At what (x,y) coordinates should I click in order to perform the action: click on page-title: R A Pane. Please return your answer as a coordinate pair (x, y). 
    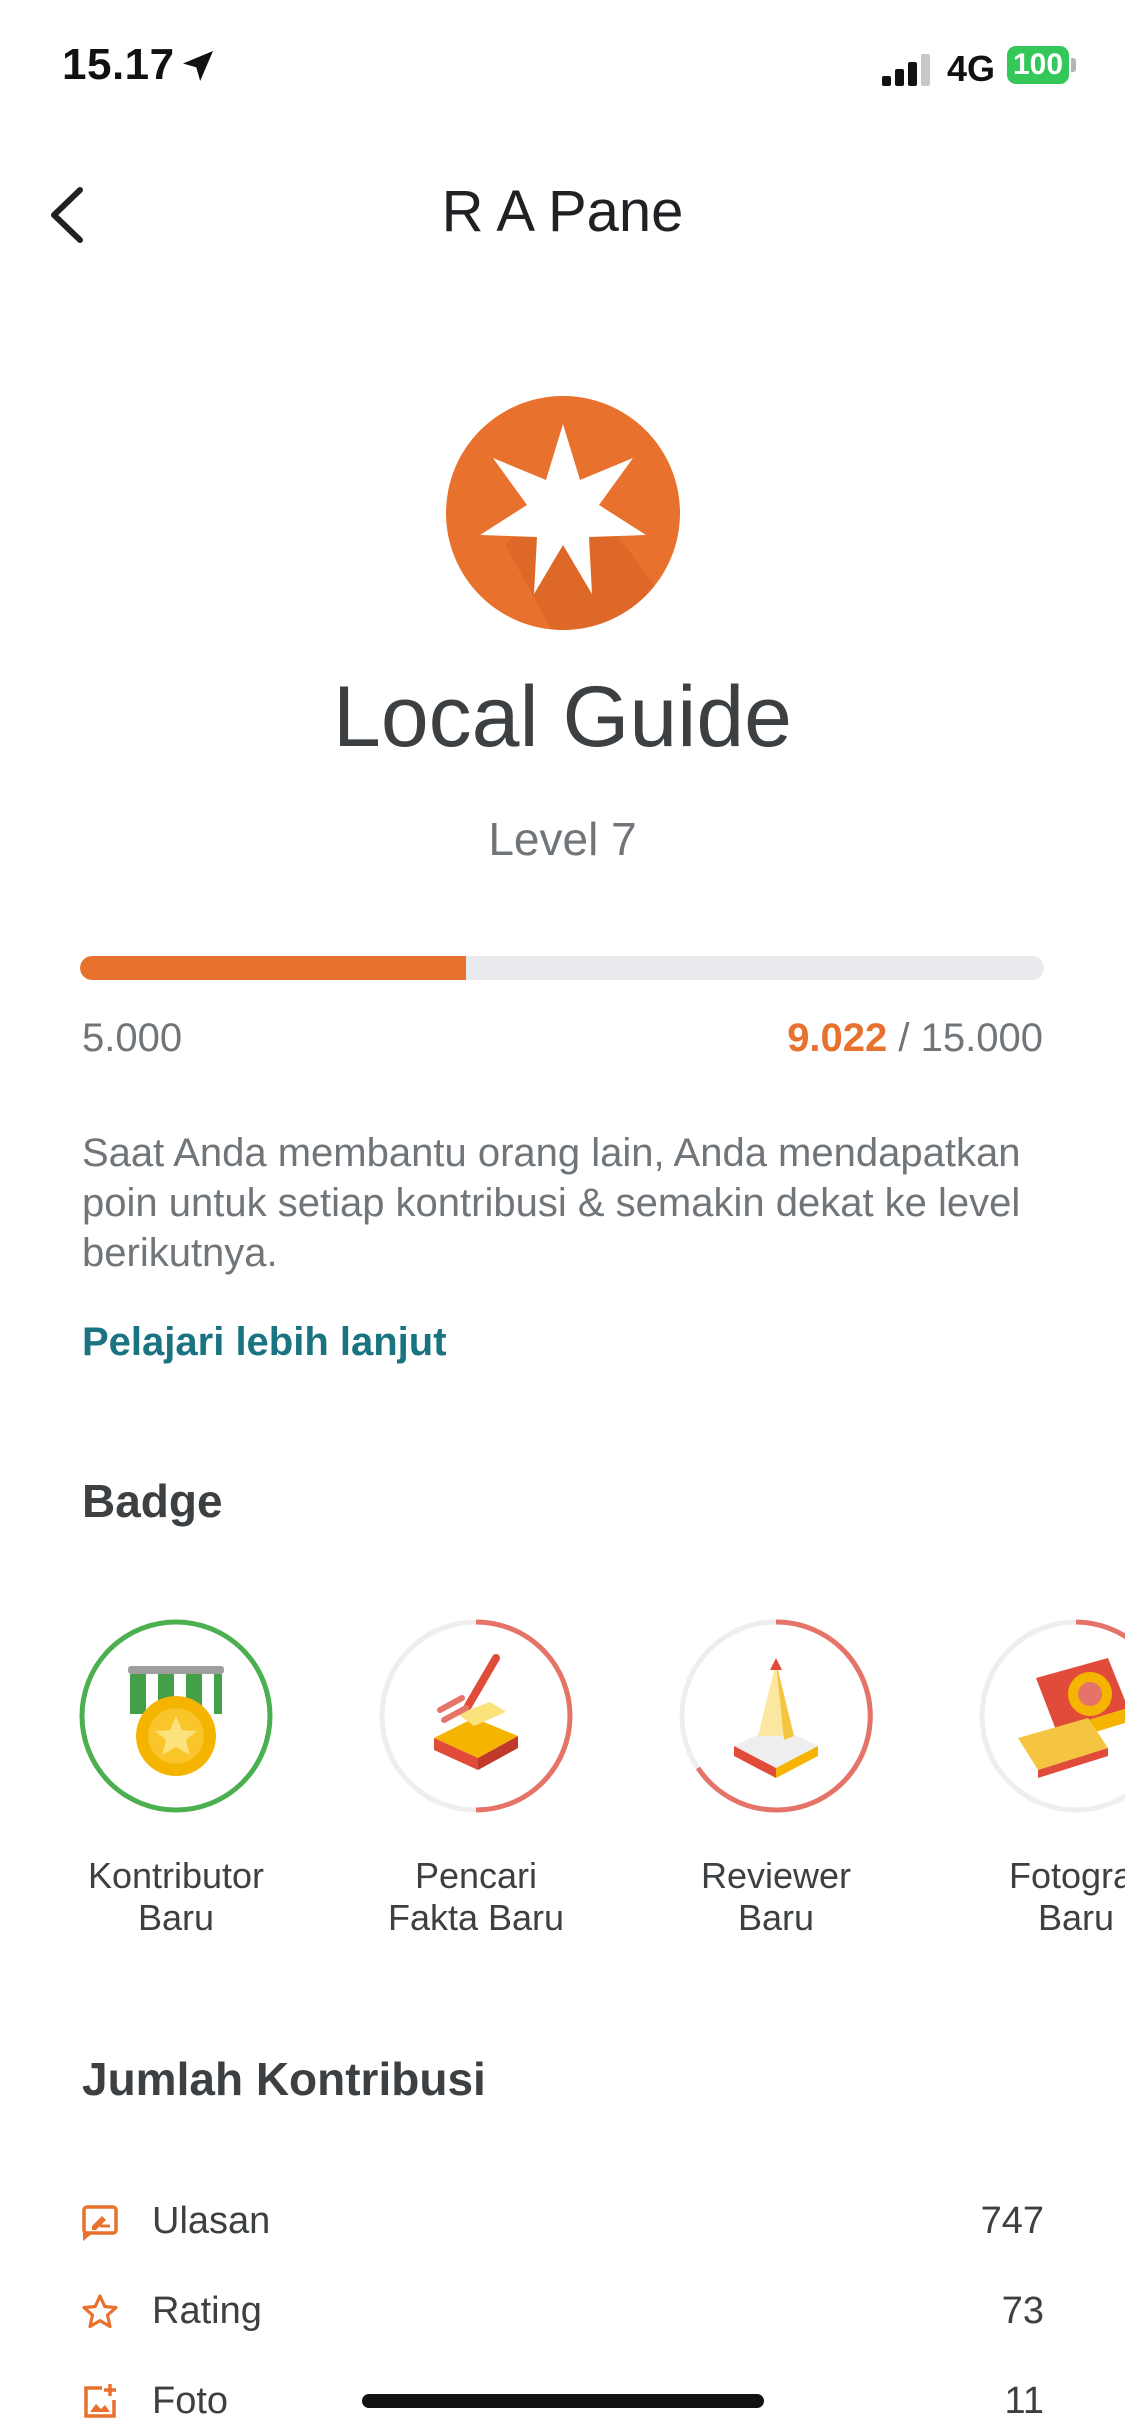
    Looking at the image, I should click on (562, 211).